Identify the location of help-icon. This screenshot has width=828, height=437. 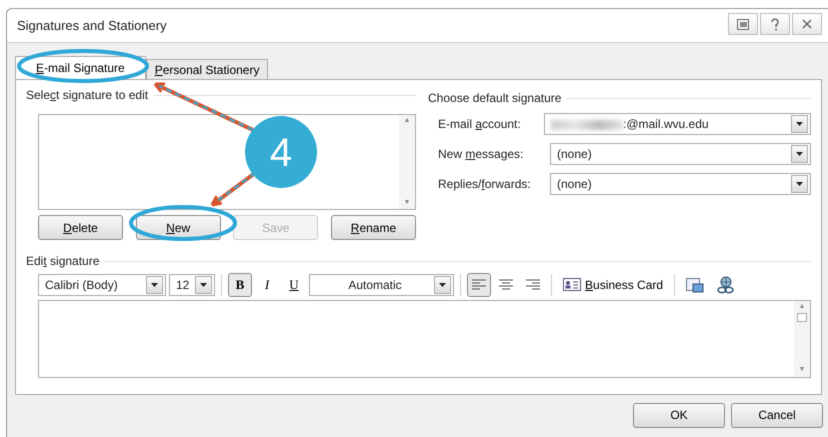
(775, 24).